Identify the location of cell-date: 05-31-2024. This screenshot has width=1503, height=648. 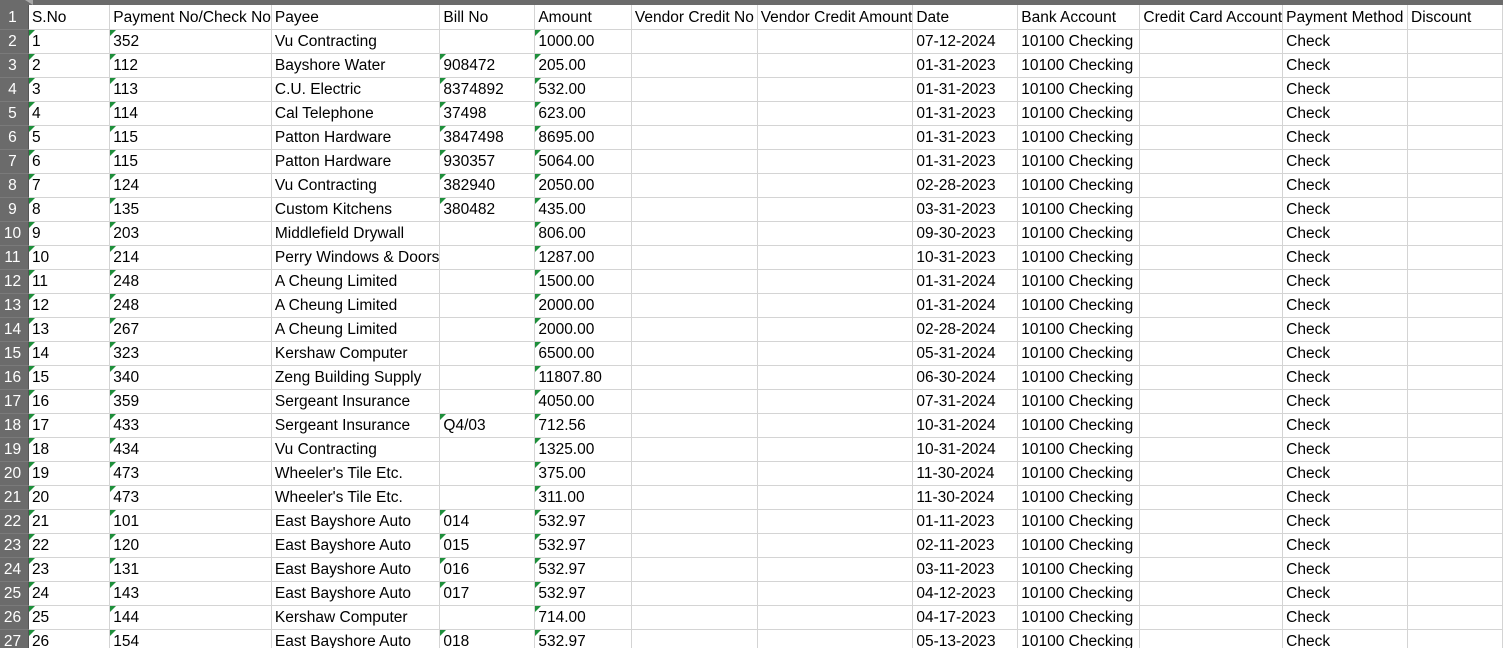
(965, 353).